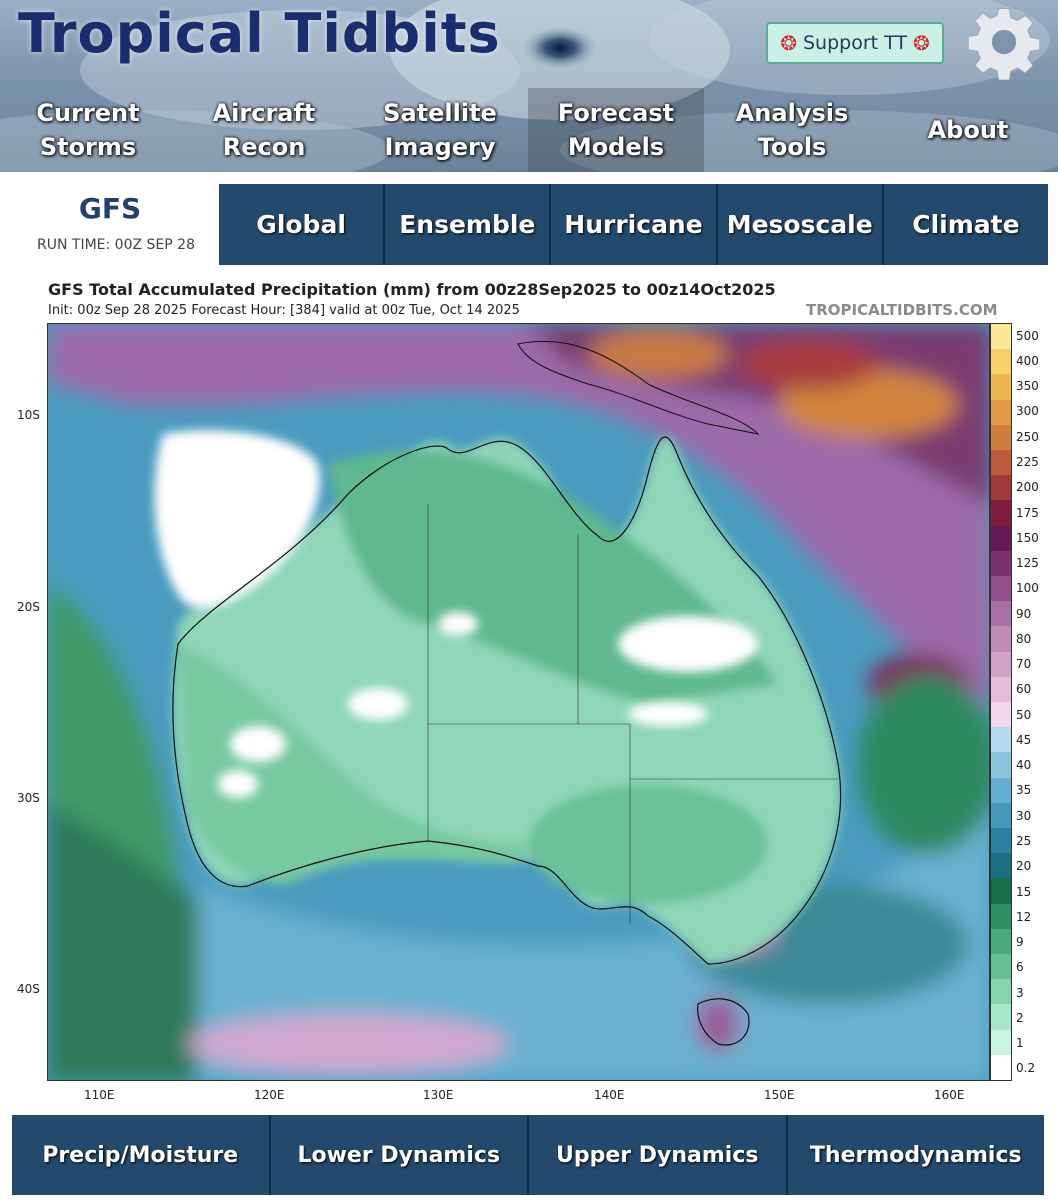 Image resolution: width=1058 pixels, height=1200 pixels. Describe the element at coordinates (28, 607) in the screenshot. I see `lat-label: 20S` at that location.